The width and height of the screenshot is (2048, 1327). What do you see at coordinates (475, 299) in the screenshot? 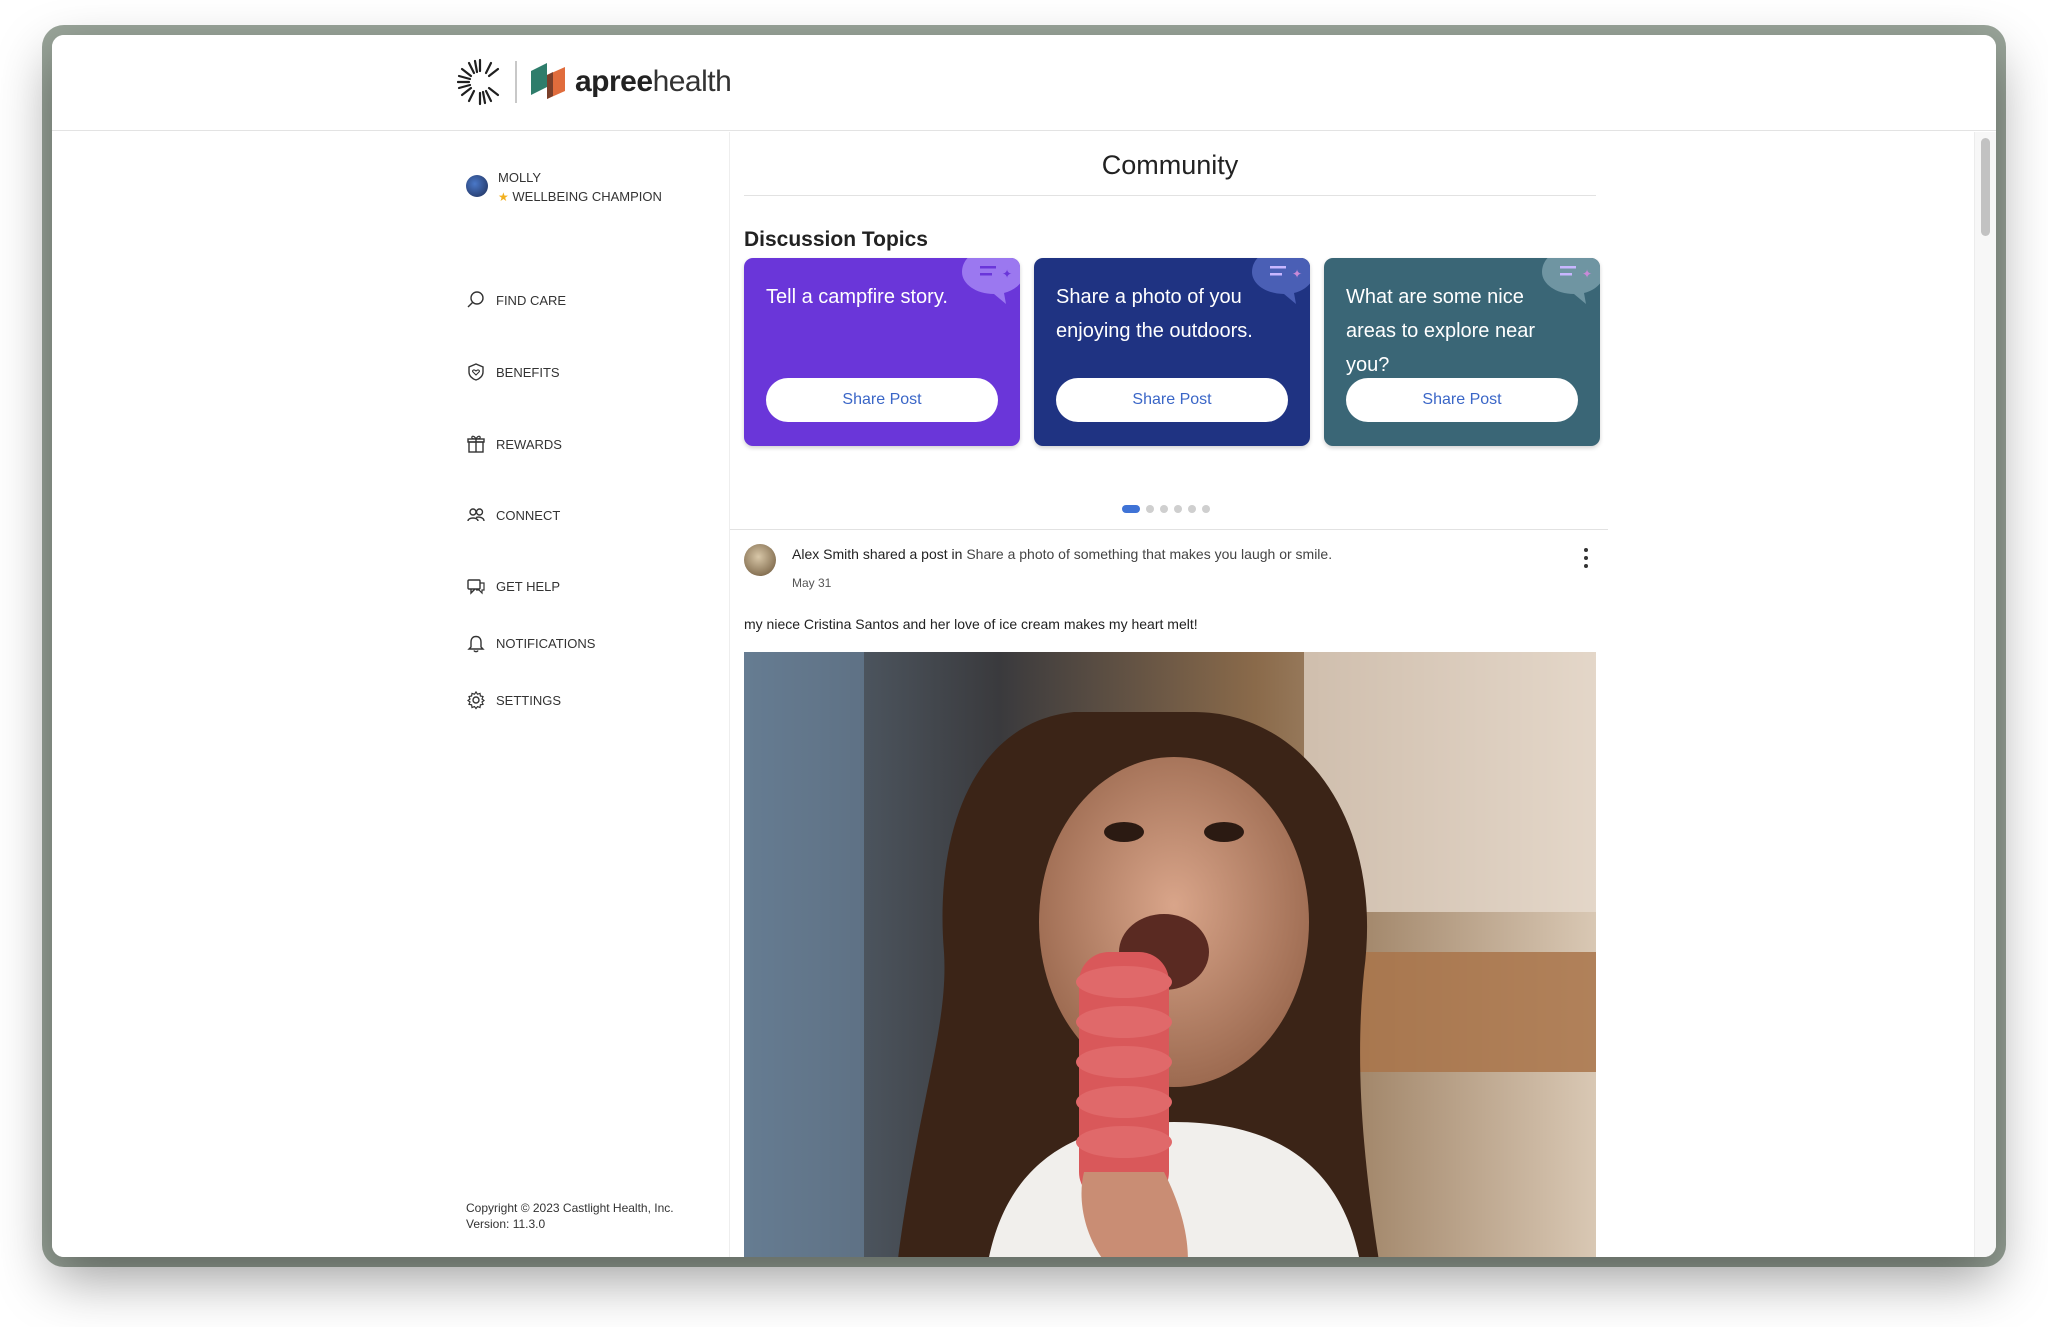
I see `search-icon` at bounding box center [475, 299].